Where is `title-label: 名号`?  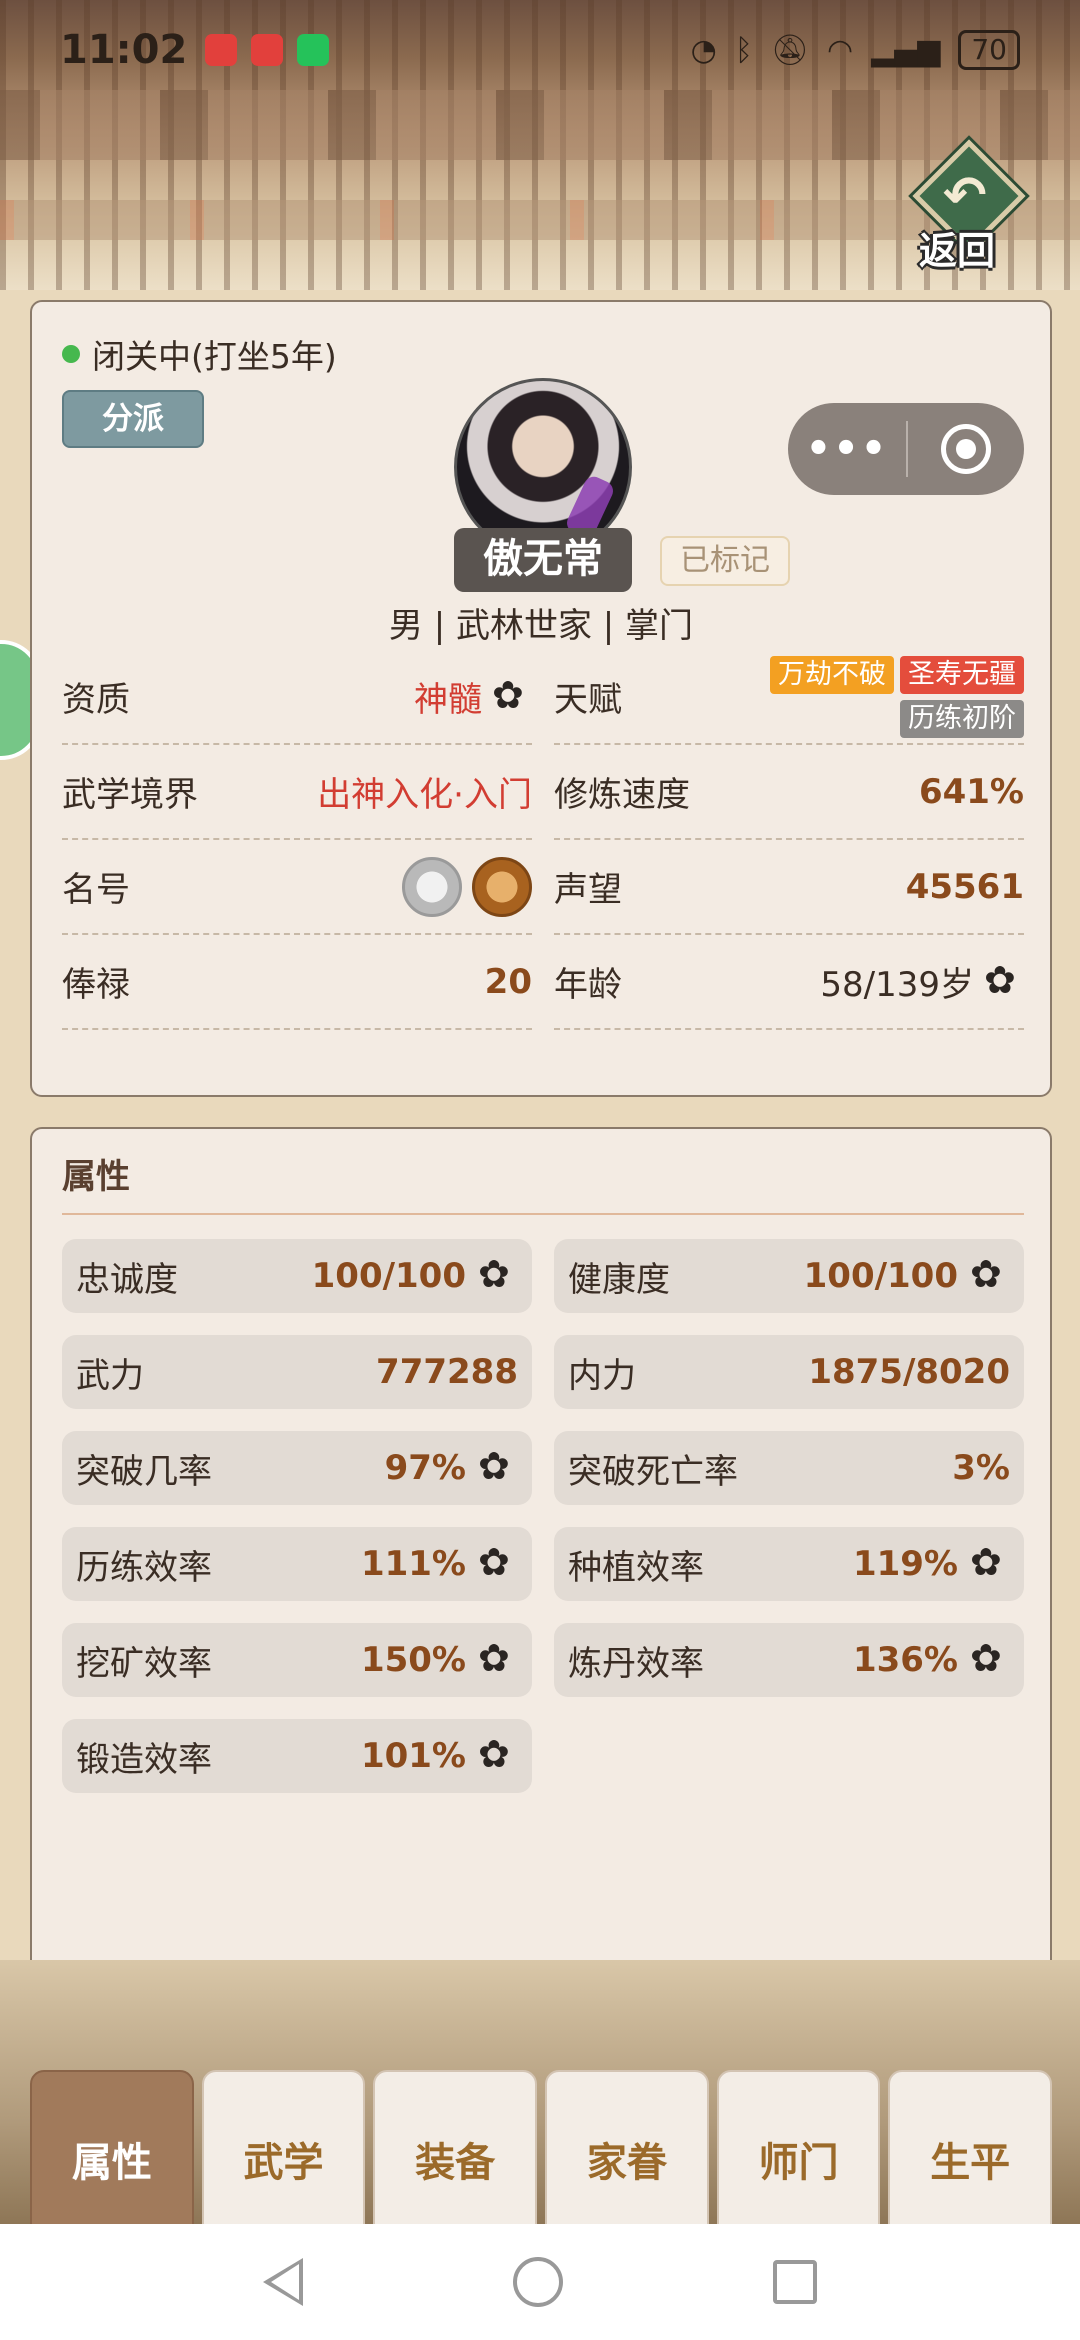
title-label: 名号 is located at coordinates (96, 890).